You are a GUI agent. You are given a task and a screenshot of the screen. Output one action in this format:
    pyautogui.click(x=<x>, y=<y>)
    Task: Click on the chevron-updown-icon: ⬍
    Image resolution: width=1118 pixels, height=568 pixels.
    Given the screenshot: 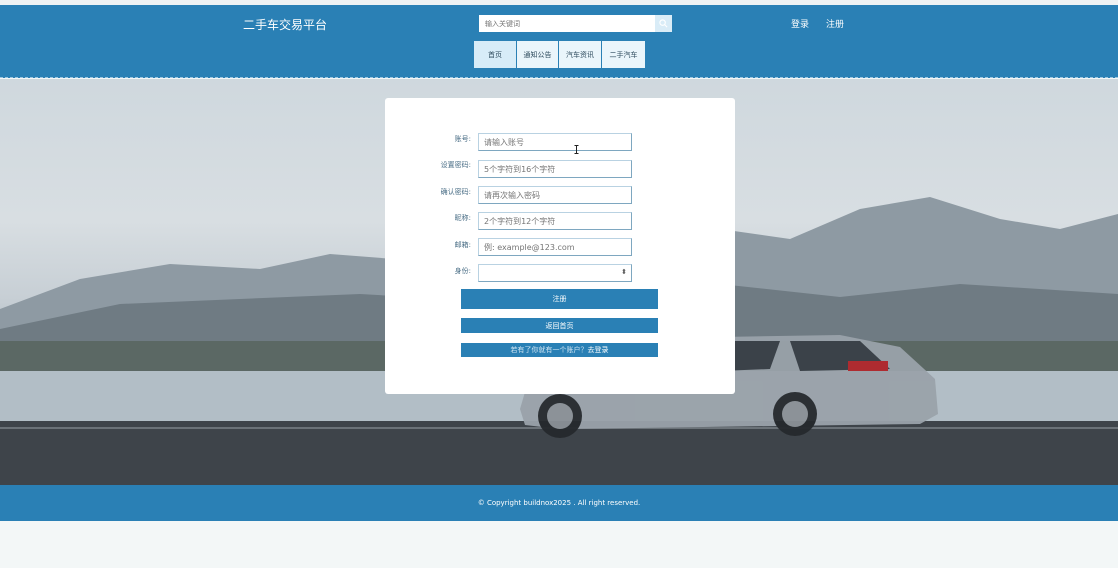 What is the action you would take?
    pyautogui.click(x=624, y=272)
    